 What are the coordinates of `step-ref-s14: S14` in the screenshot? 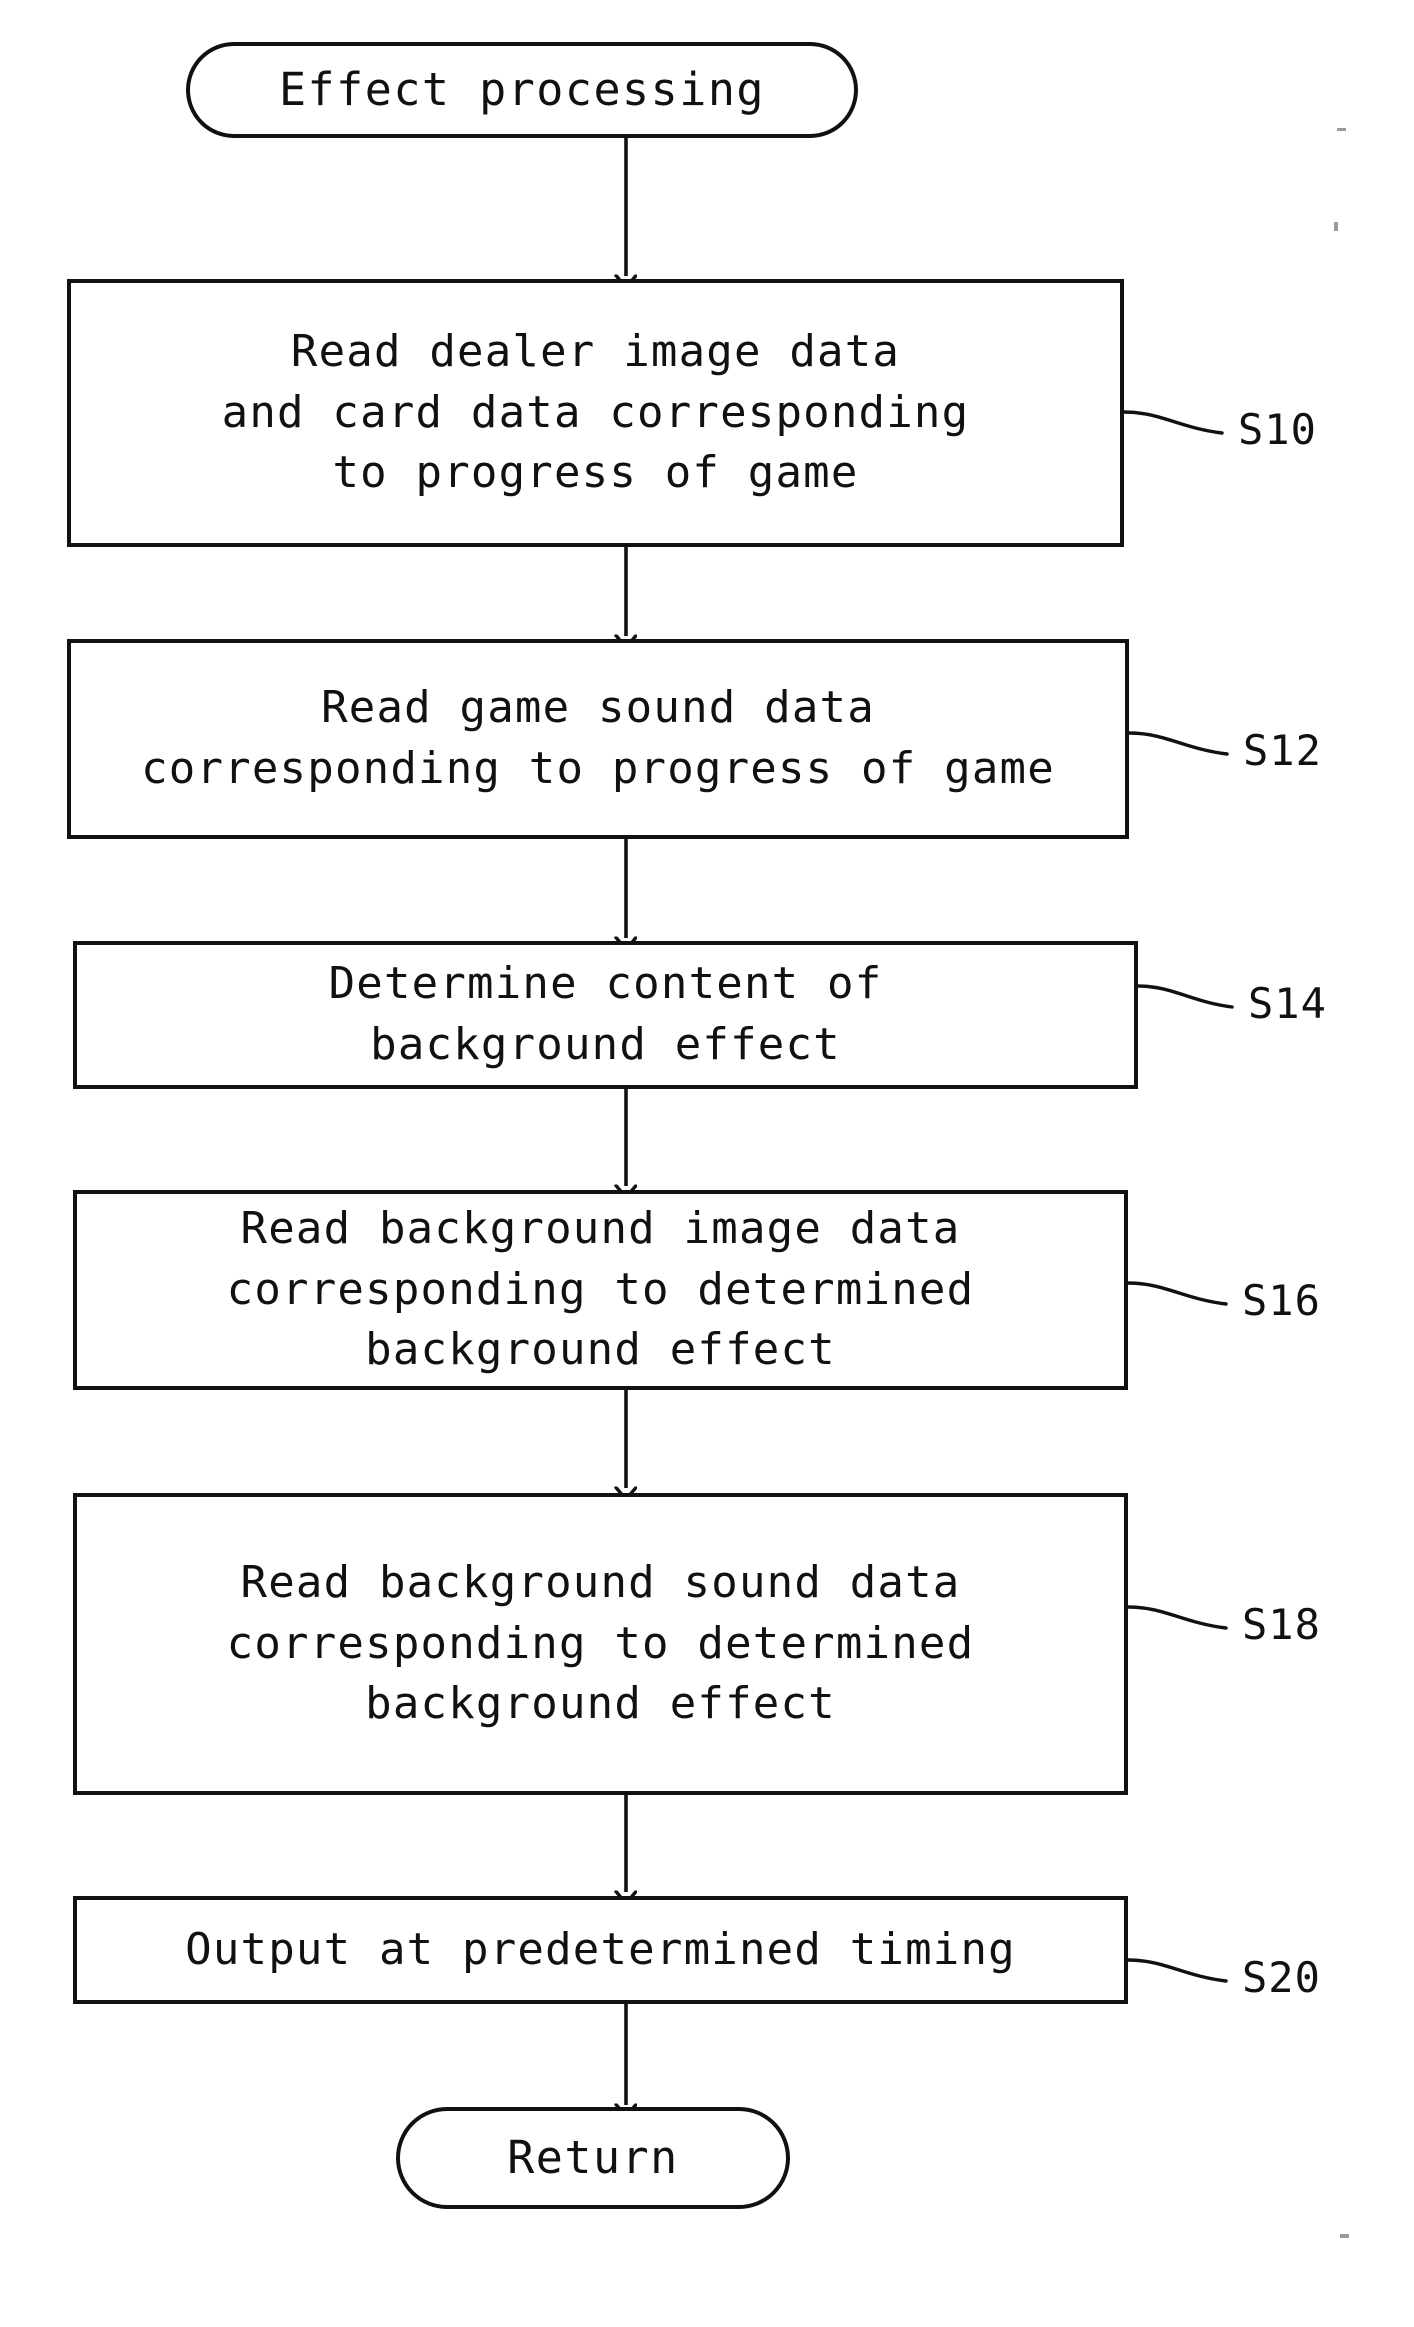 It's located at (1287, 1003).